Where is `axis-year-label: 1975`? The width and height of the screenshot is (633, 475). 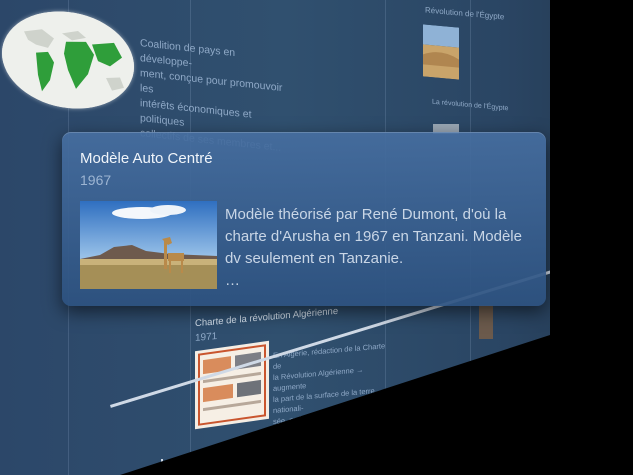 axis-year-label: 1975 is located at coordinates (282, 441).